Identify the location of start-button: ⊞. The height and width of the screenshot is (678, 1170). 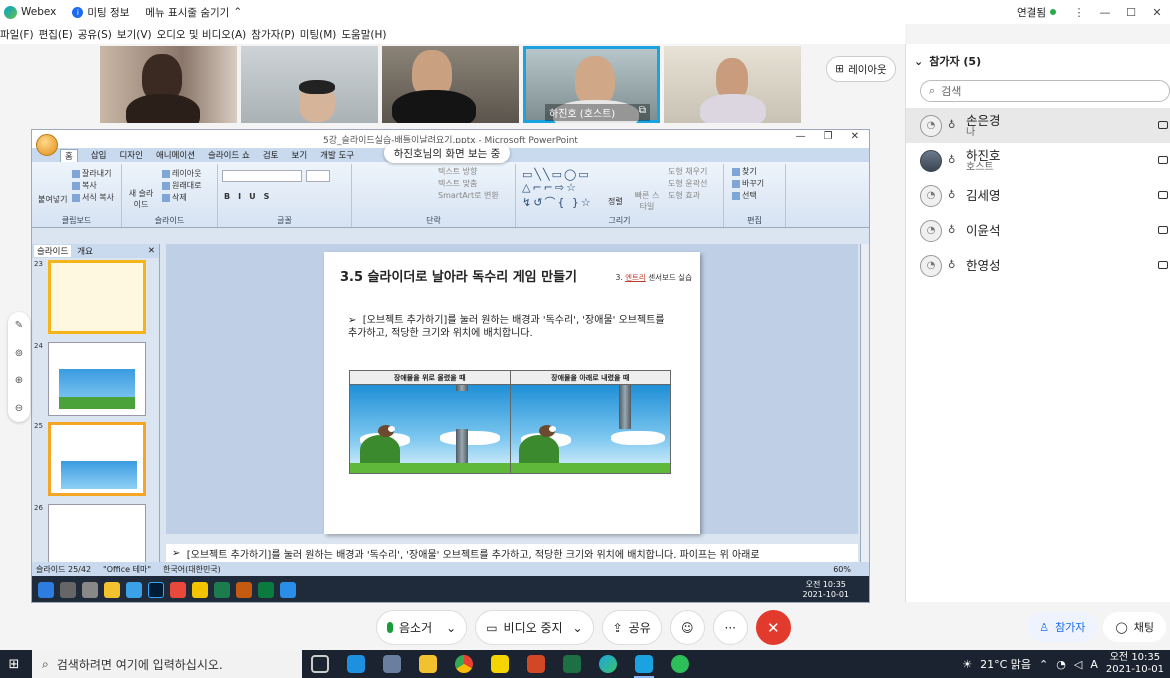
(14, 664).